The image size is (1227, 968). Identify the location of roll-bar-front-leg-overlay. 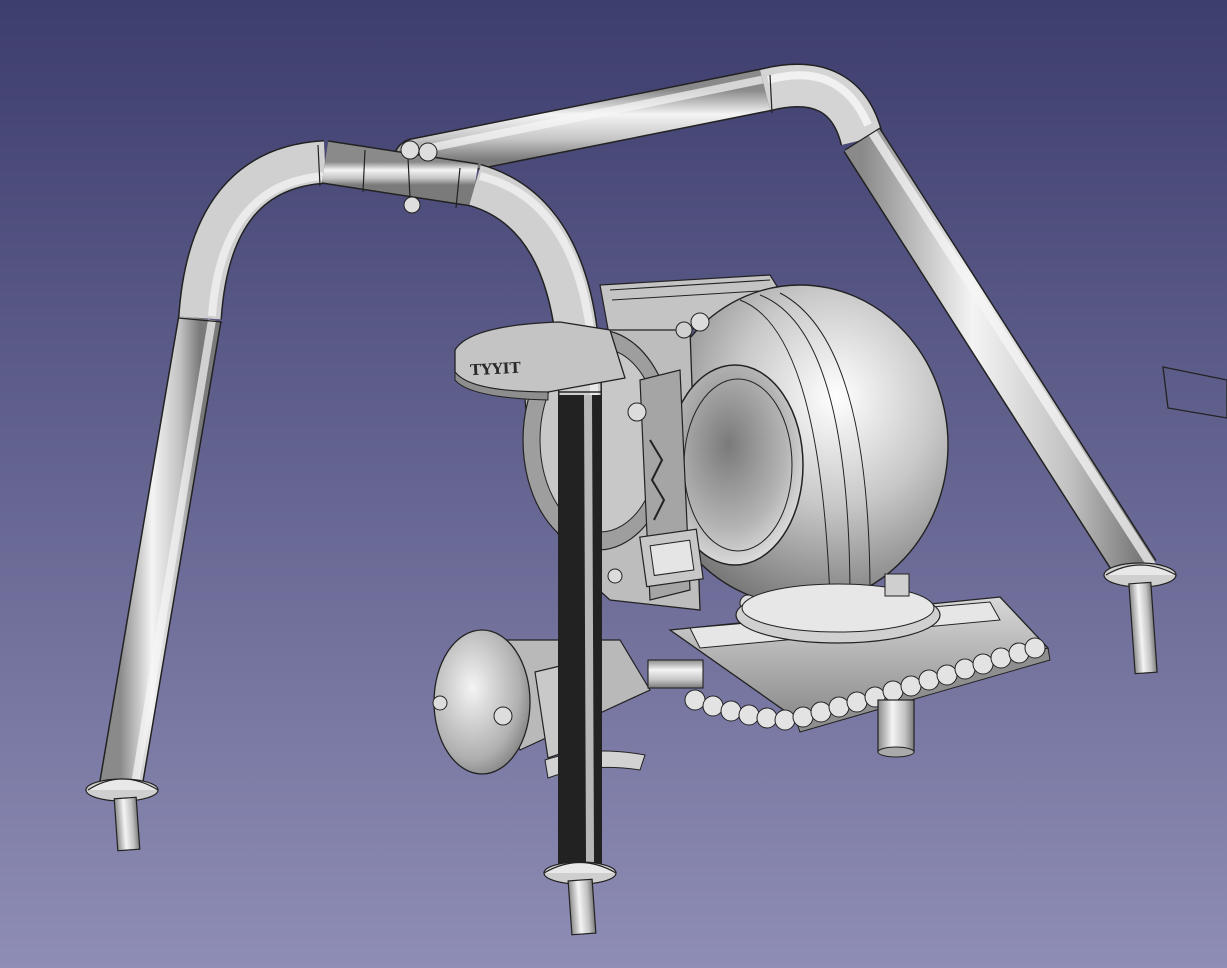
(580, 626).